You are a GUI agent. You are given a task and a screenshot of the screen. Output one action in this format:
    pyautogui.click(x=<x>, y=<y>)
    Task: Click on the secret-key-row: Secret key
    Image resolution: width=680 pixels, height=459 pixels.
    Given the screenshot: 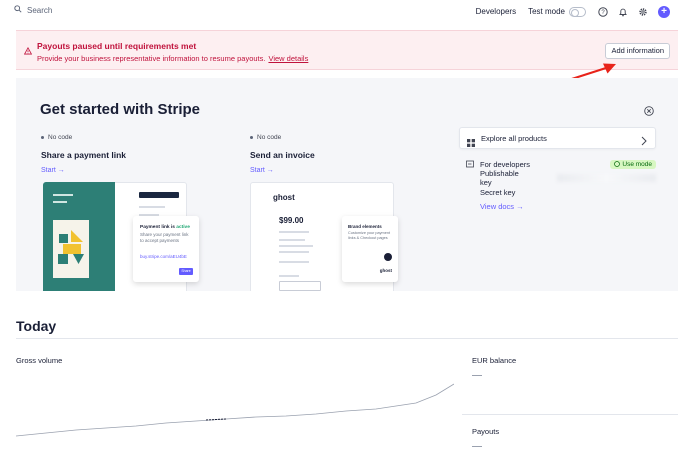 What is the action you would take?
    pyautogui.click(x=561, y=192)
    